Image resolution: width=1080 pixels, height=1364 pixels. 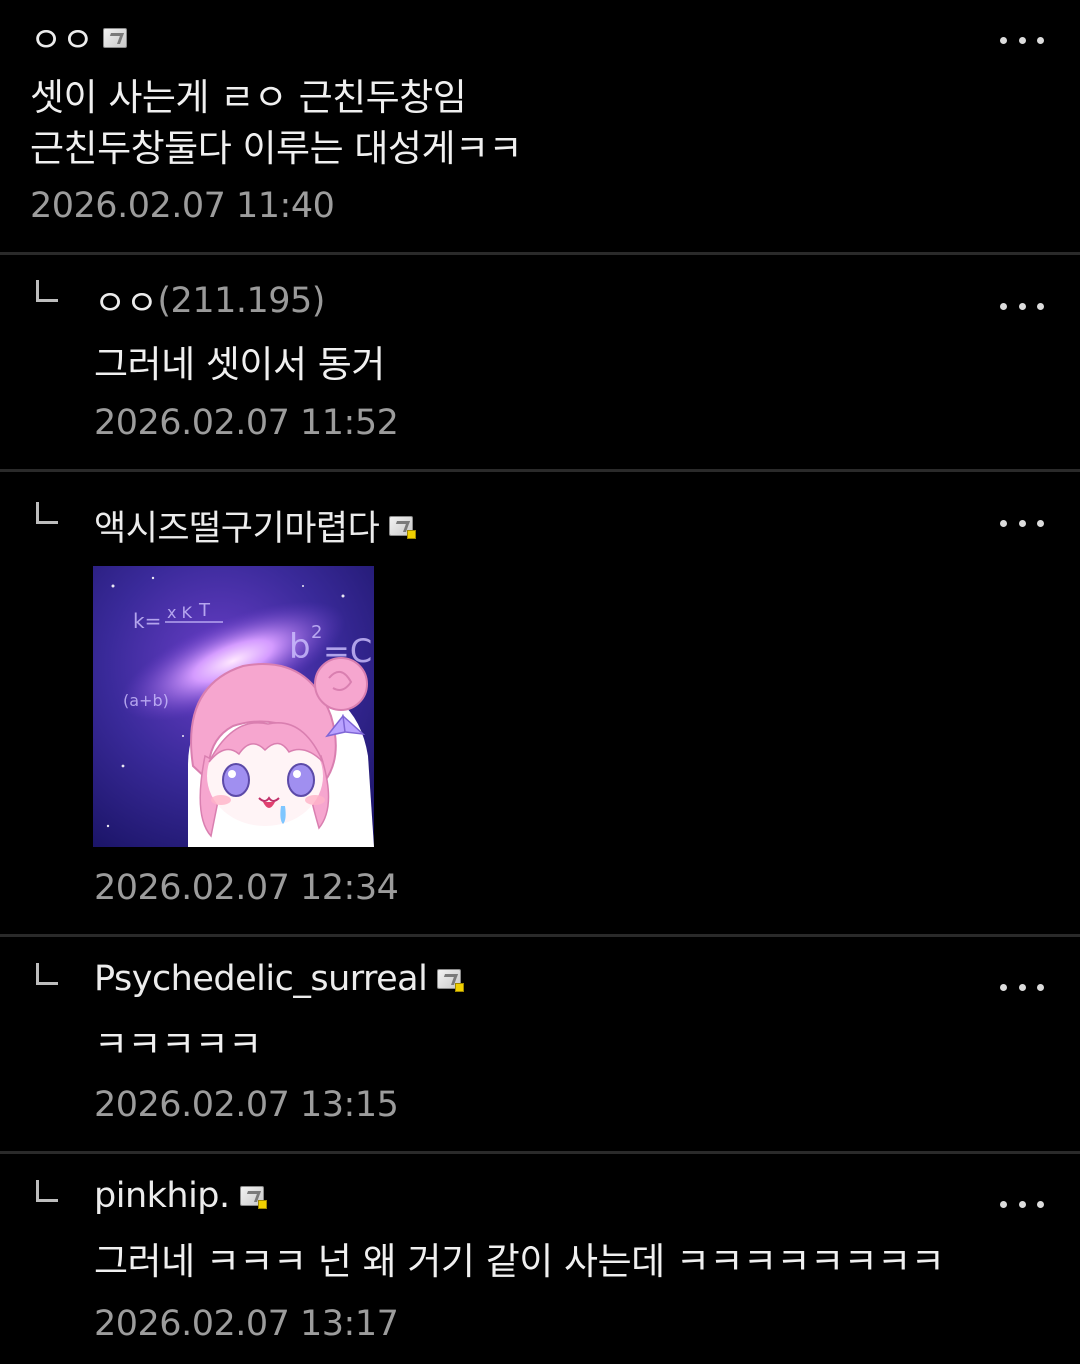 I want to click on dccon-equation: T, so click(x=204, y=610).